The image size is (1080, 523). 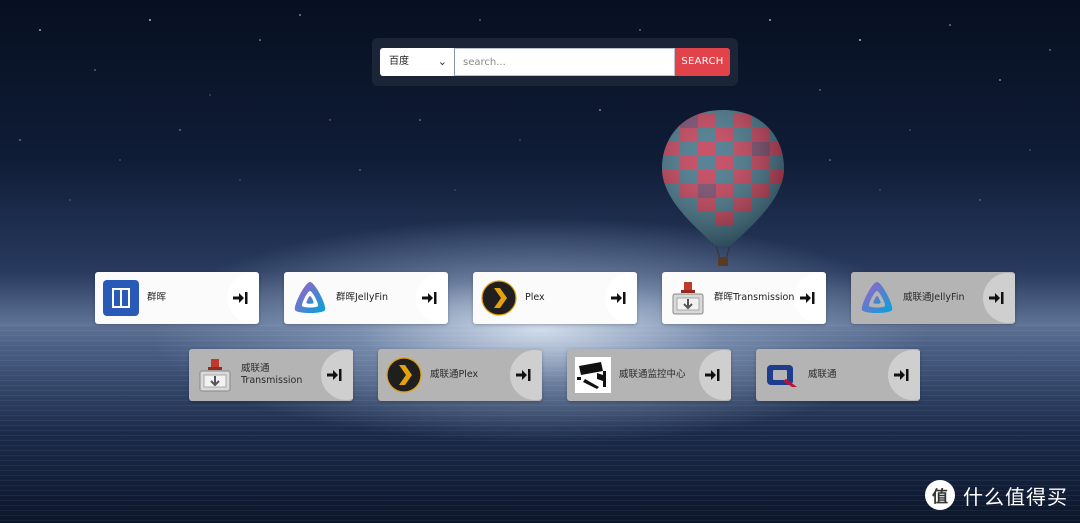 What do you see at coordinates (940, 495) in the screenshot?
I see `watermark-logo: 值` at bounding box center [940, 495].